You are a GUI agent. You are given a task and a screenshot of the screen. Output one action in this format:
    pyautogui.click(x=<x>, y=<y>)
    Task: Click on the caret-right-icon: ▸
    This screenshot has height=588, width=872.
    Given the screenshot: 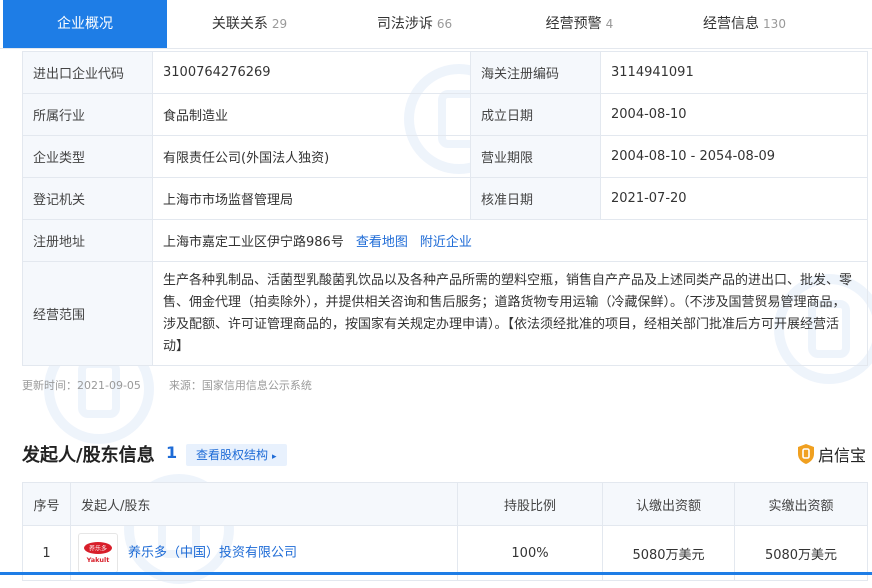 What is the action you would take?
    pyautogui.click(x=274, y=457)
    